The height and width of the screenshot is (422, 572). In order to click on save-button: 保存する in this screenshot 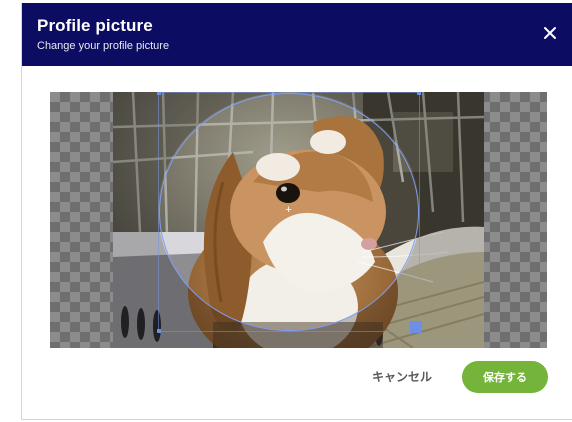, I will do `click(505, 377)`.